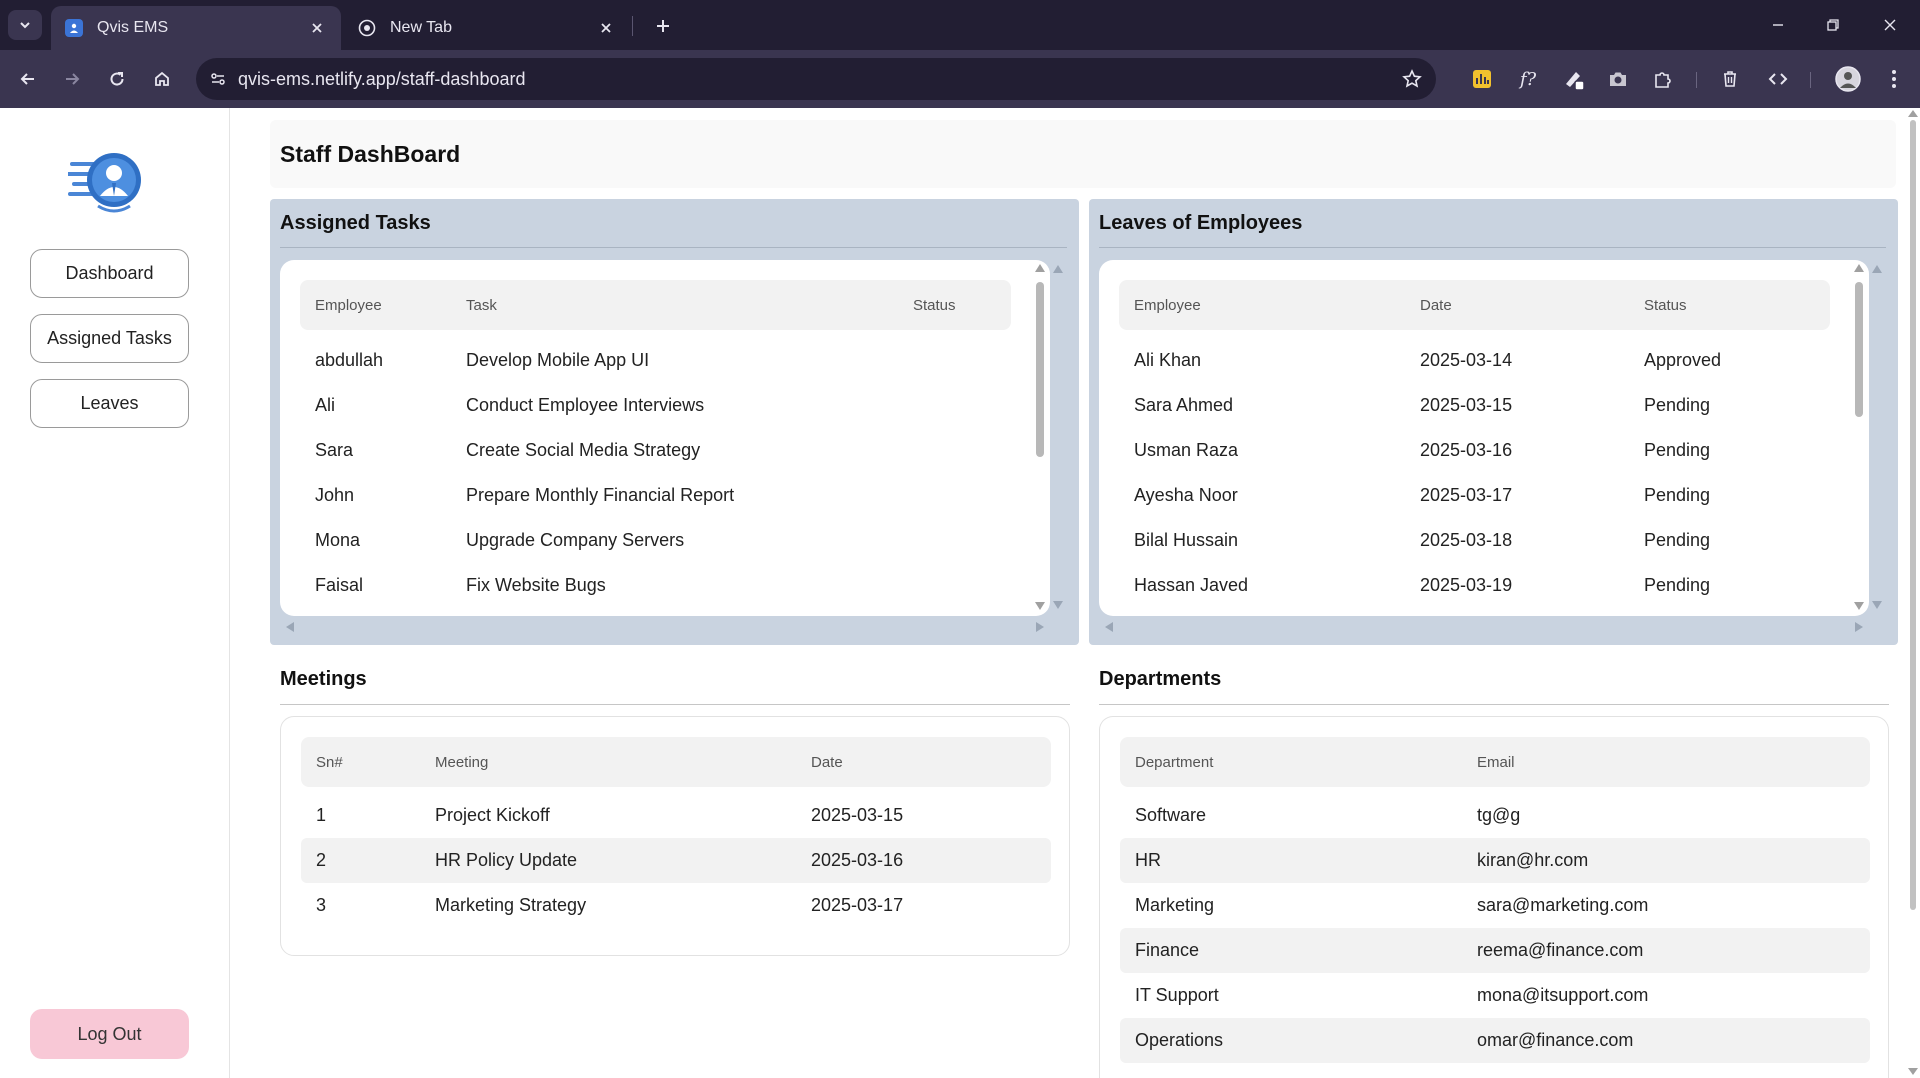 This screenshot has height=1078, width=1920. Describe the element at coordinates (1466, 405) in the screenshot. I see `date-cell: 2025-03-15` at that location.